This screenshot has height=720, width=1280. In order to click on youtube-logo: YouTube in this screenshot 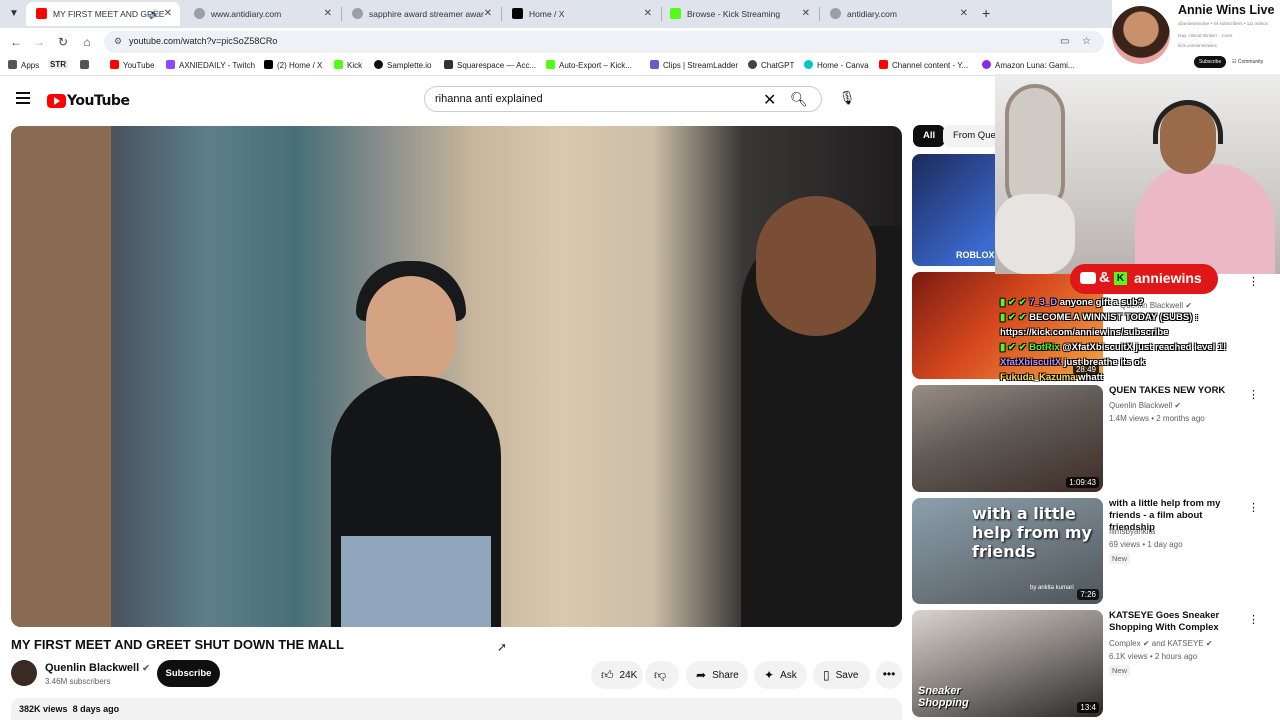, I will do `click(88, 101)`.